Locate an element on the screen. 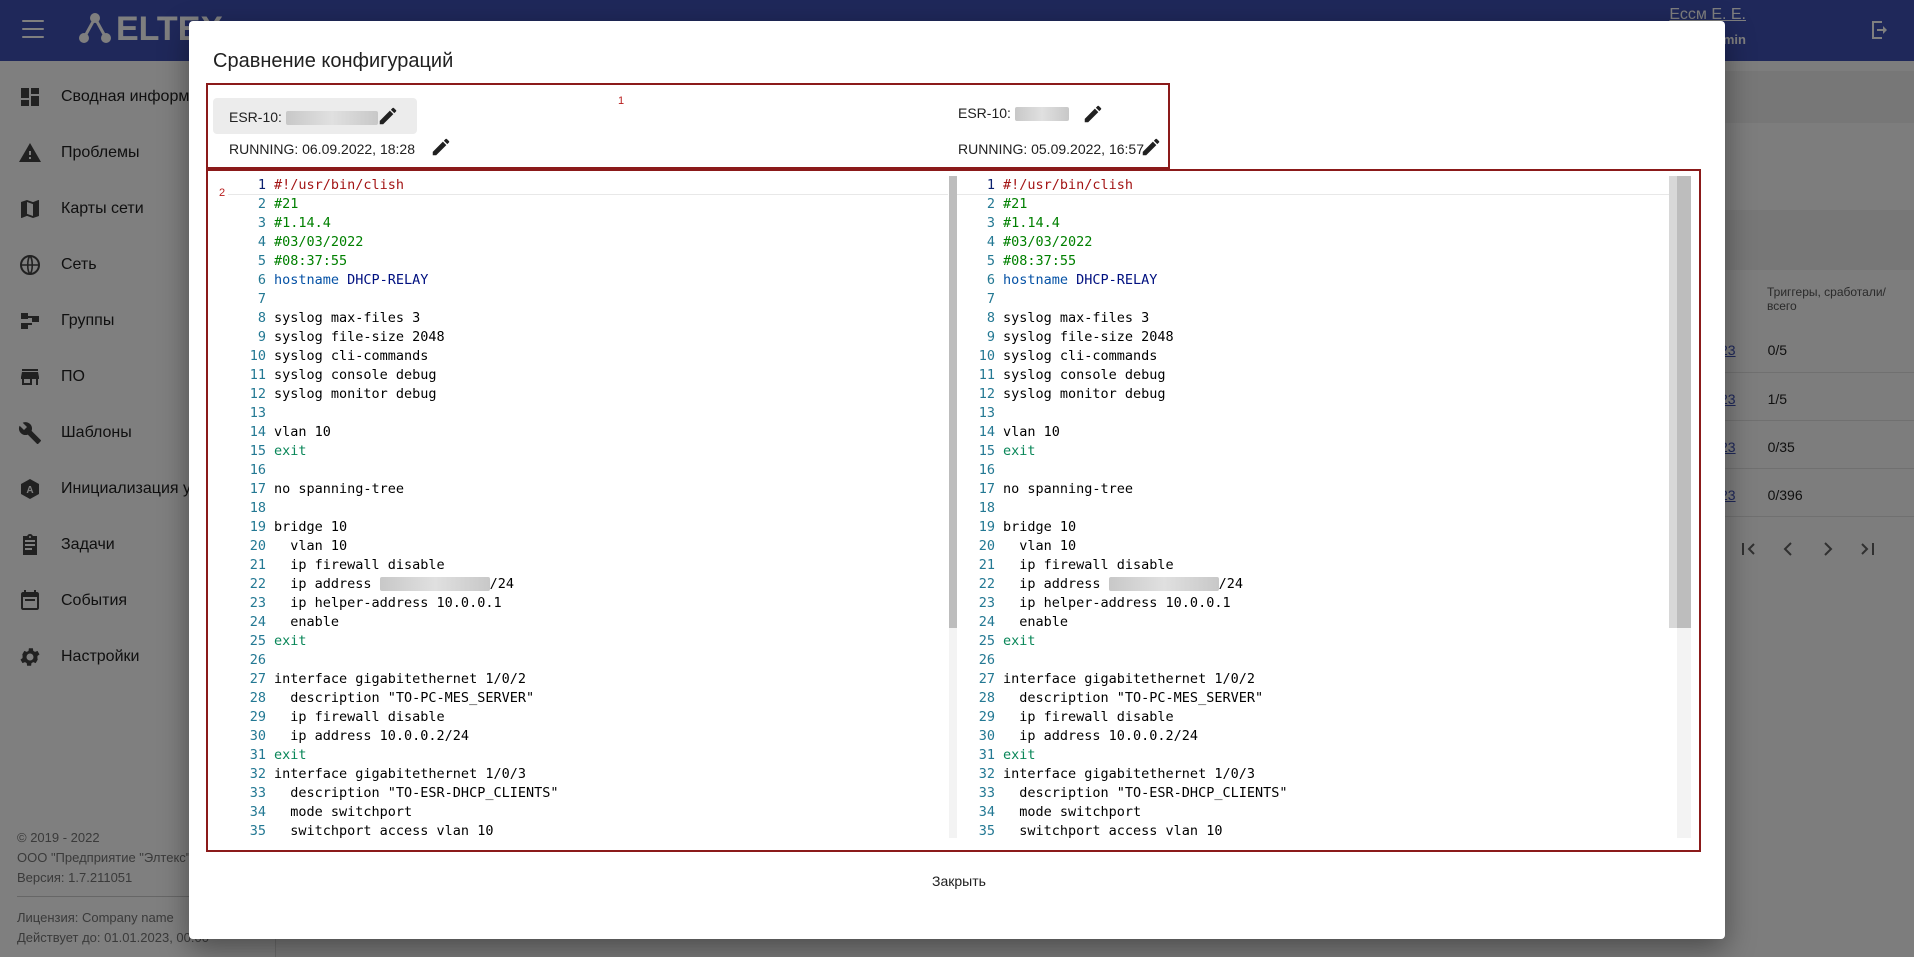 This screenshot has width=1914, height=957. code-text: #1.14.4 is located at coordinates (302, 223).